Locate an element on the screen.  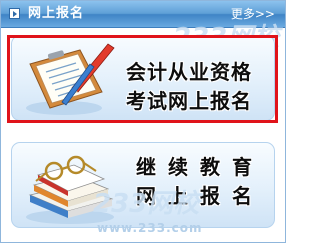
watermark-logo-bottom: 233网校 is located at coordinates (146, 204).